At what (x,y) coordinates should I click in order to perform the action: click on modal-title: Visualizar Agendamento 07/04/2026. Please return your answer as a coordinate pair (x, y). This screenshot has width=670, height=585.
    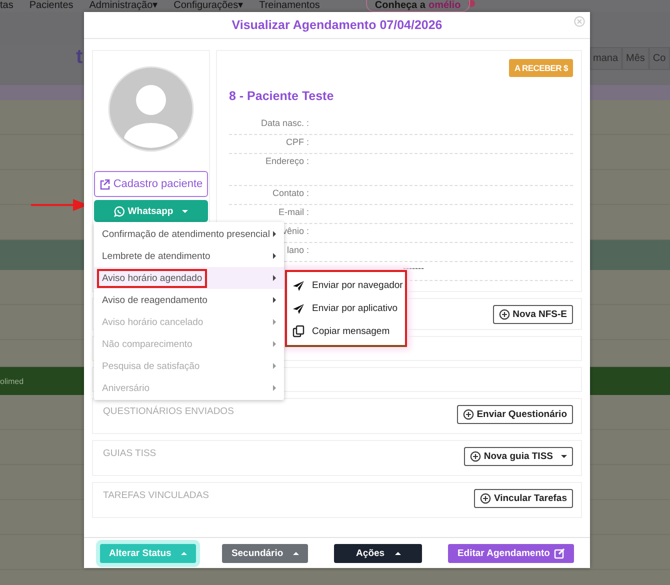
    Looking at the image, I should click on (337, 25).